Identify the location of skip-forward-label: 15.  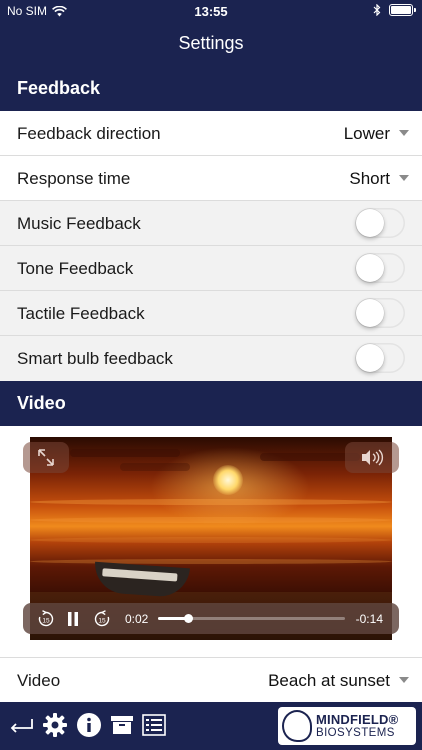
(102, 620).